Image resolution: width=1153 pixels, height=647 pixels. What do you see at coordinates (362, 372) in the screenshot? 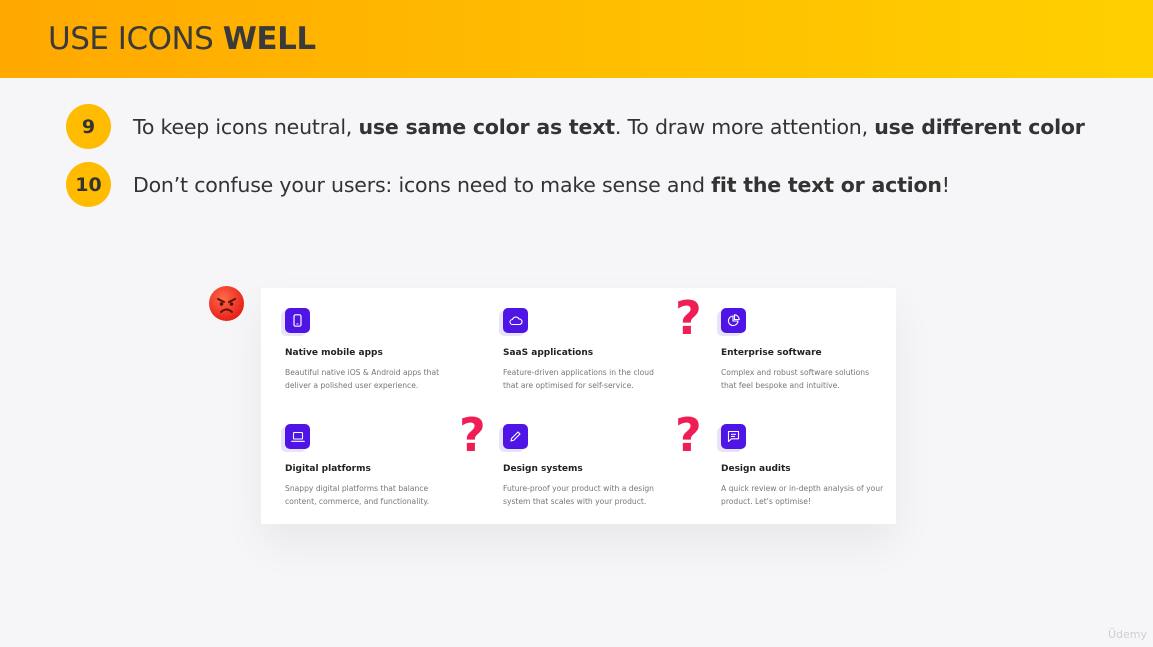
I see `service-desc-line: Beautiful native iOS & Android apps that` at bounding box center [362, 372].